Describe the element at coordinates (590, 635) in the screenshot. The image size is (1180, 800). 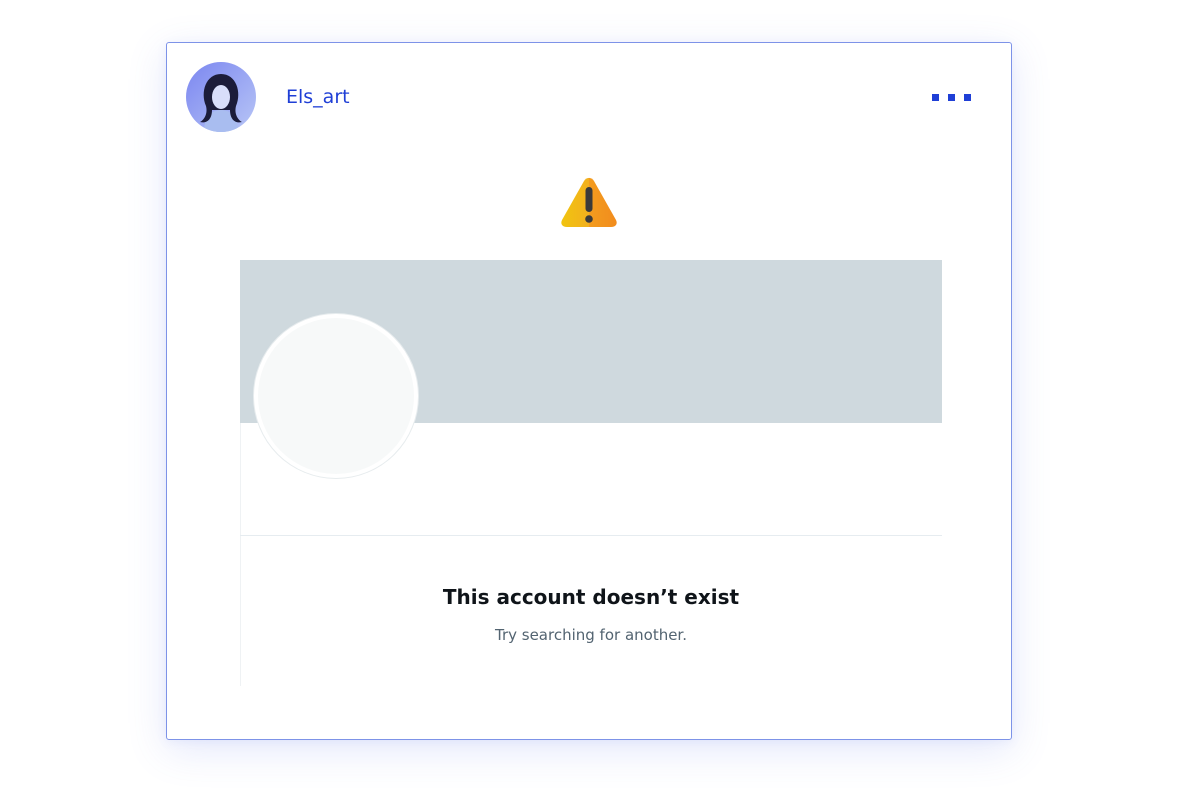
I see `error-subtitle: Try searching for another.` at that location.